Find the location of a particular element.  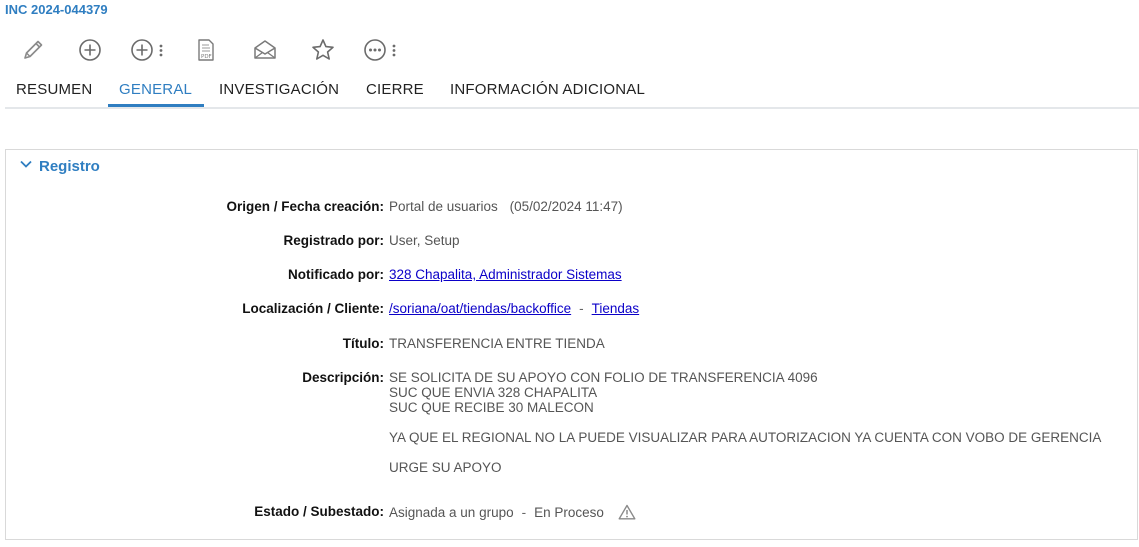

pencil-icon is located at coordinates (33, 50).